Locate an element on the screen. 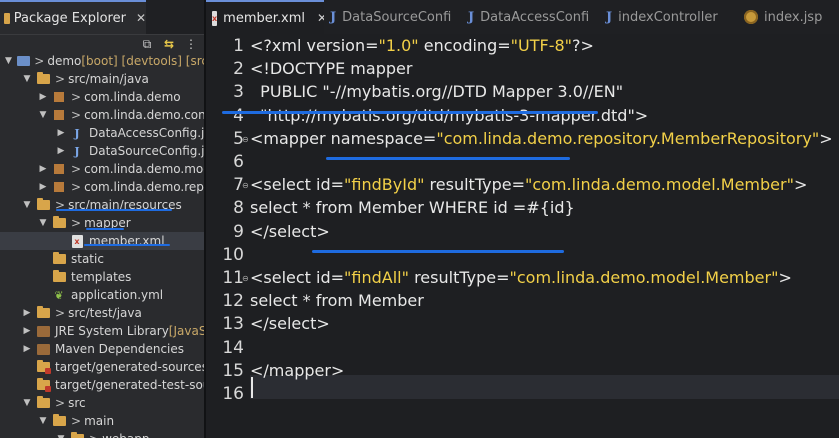  code-token: </mapper> is located at coordinates (297, 370).